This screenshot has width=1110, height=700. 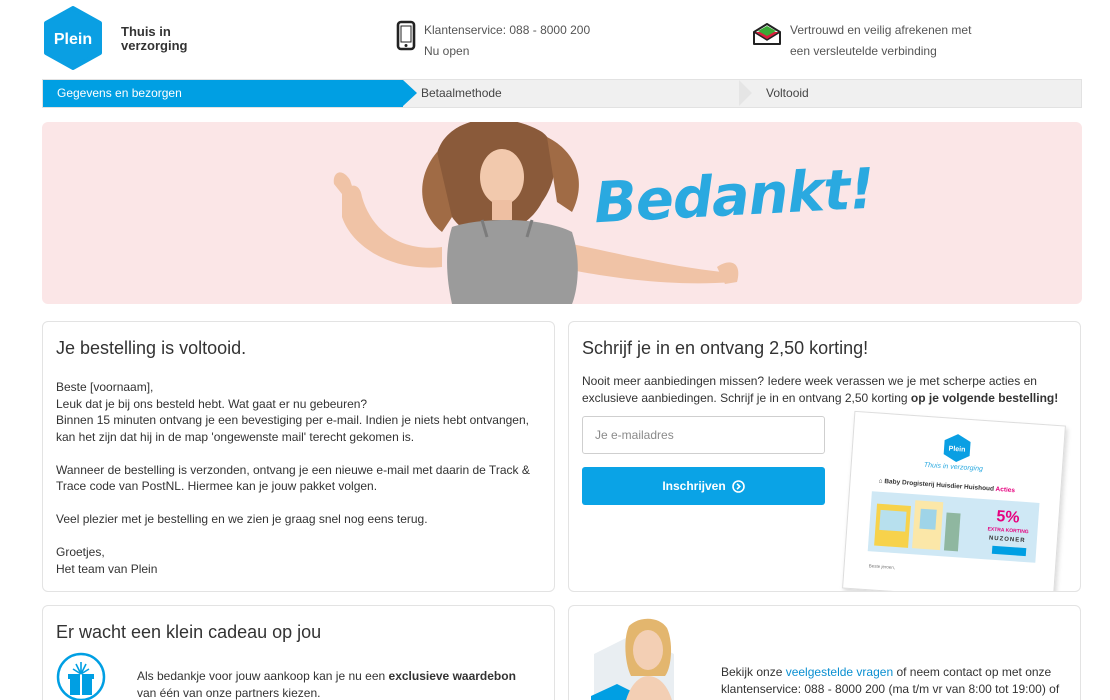 What do you see at coordinates (1009, 551) in the screenshot?
I see `preview-button` at bounding box center [1009, 551].